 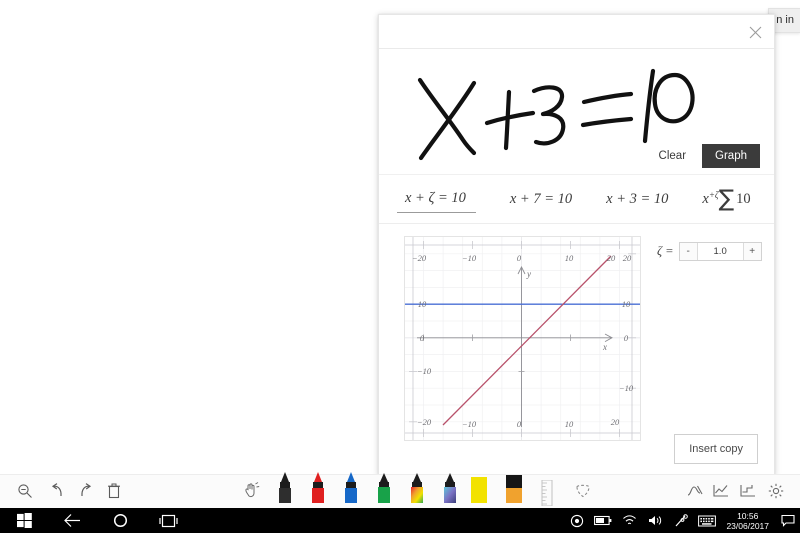 What do you see at coordinates (716, 449) in the screenshot?
I see `insert-copy-button: Insert copy` at bounding box center [716, 449].